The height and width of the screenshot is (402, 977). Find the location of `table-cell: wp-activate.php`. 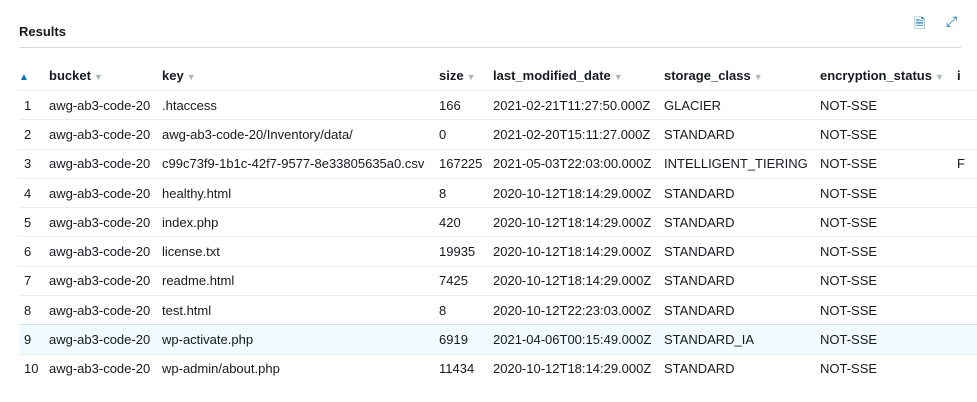

table-cell: wp-activate.php is located at coordinates (300, 339).